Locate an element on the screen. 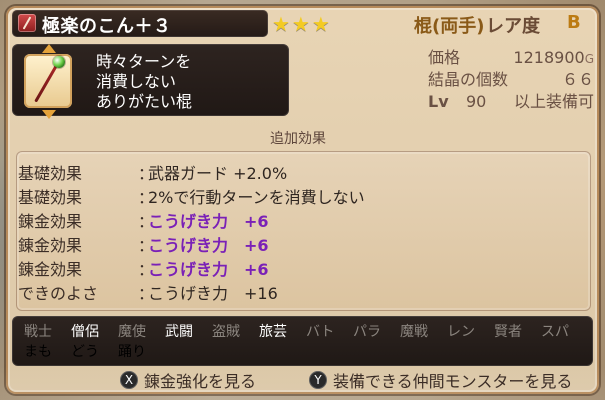  price-value: 1218900G is located at coordinates (553, 58).